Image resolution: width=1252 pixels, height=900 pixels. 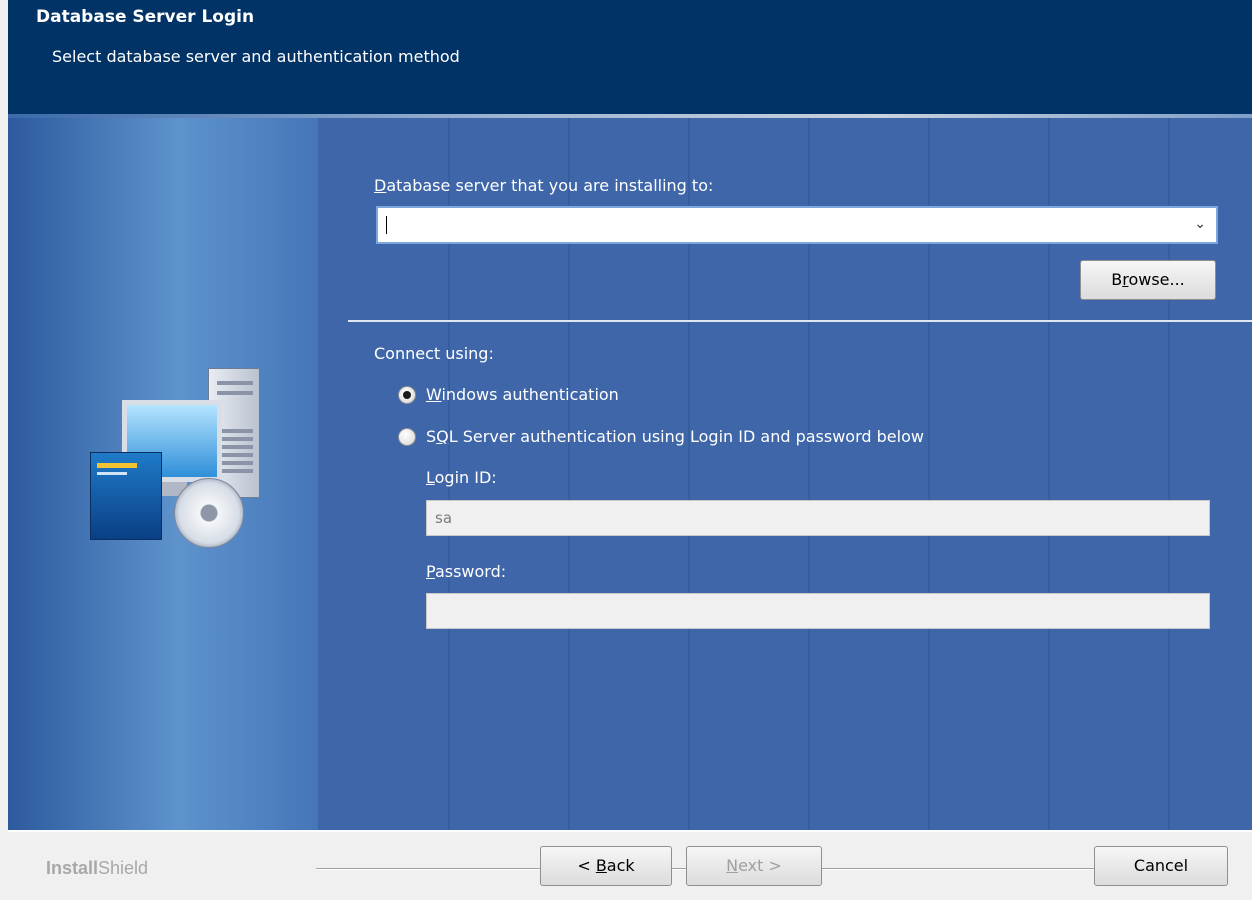 What do you see at coordinates (818, 611) in the screenshot?
I see `password-field` at bounding box center [818, 611].